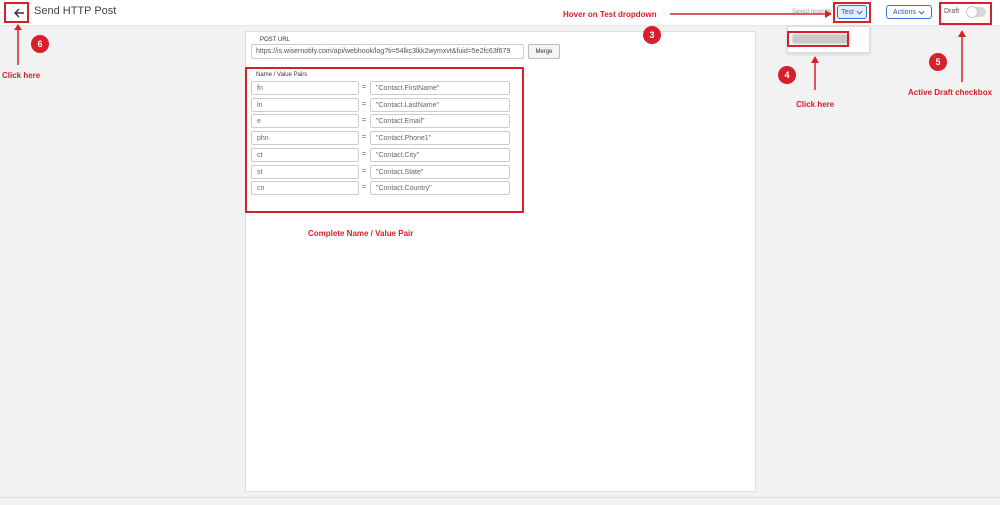 This screenshot has width=1000, height=505. Describe the element at coordinates (440, 155) in the screenshot. I see `pair-value-input: "Contact.City"` at that location.